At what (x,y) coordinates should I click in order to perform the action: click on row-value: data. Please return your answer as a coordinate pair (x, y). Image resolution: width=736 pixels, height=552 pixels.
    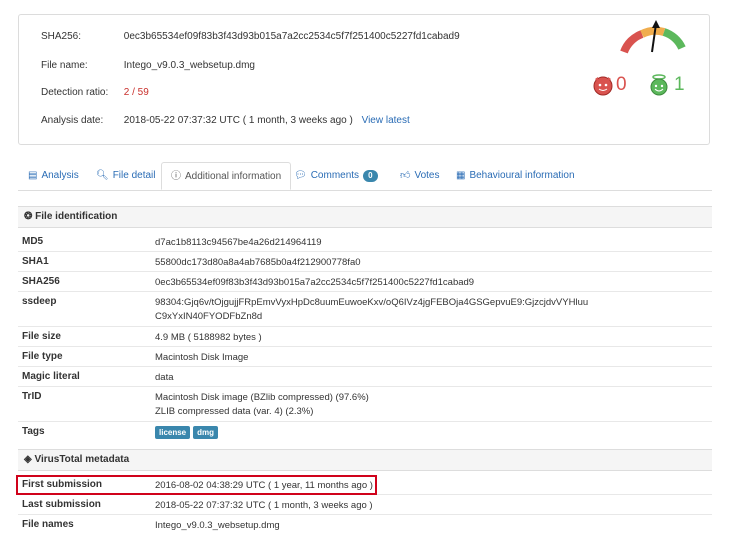
    Looking at the image, I should click on (164, 377).